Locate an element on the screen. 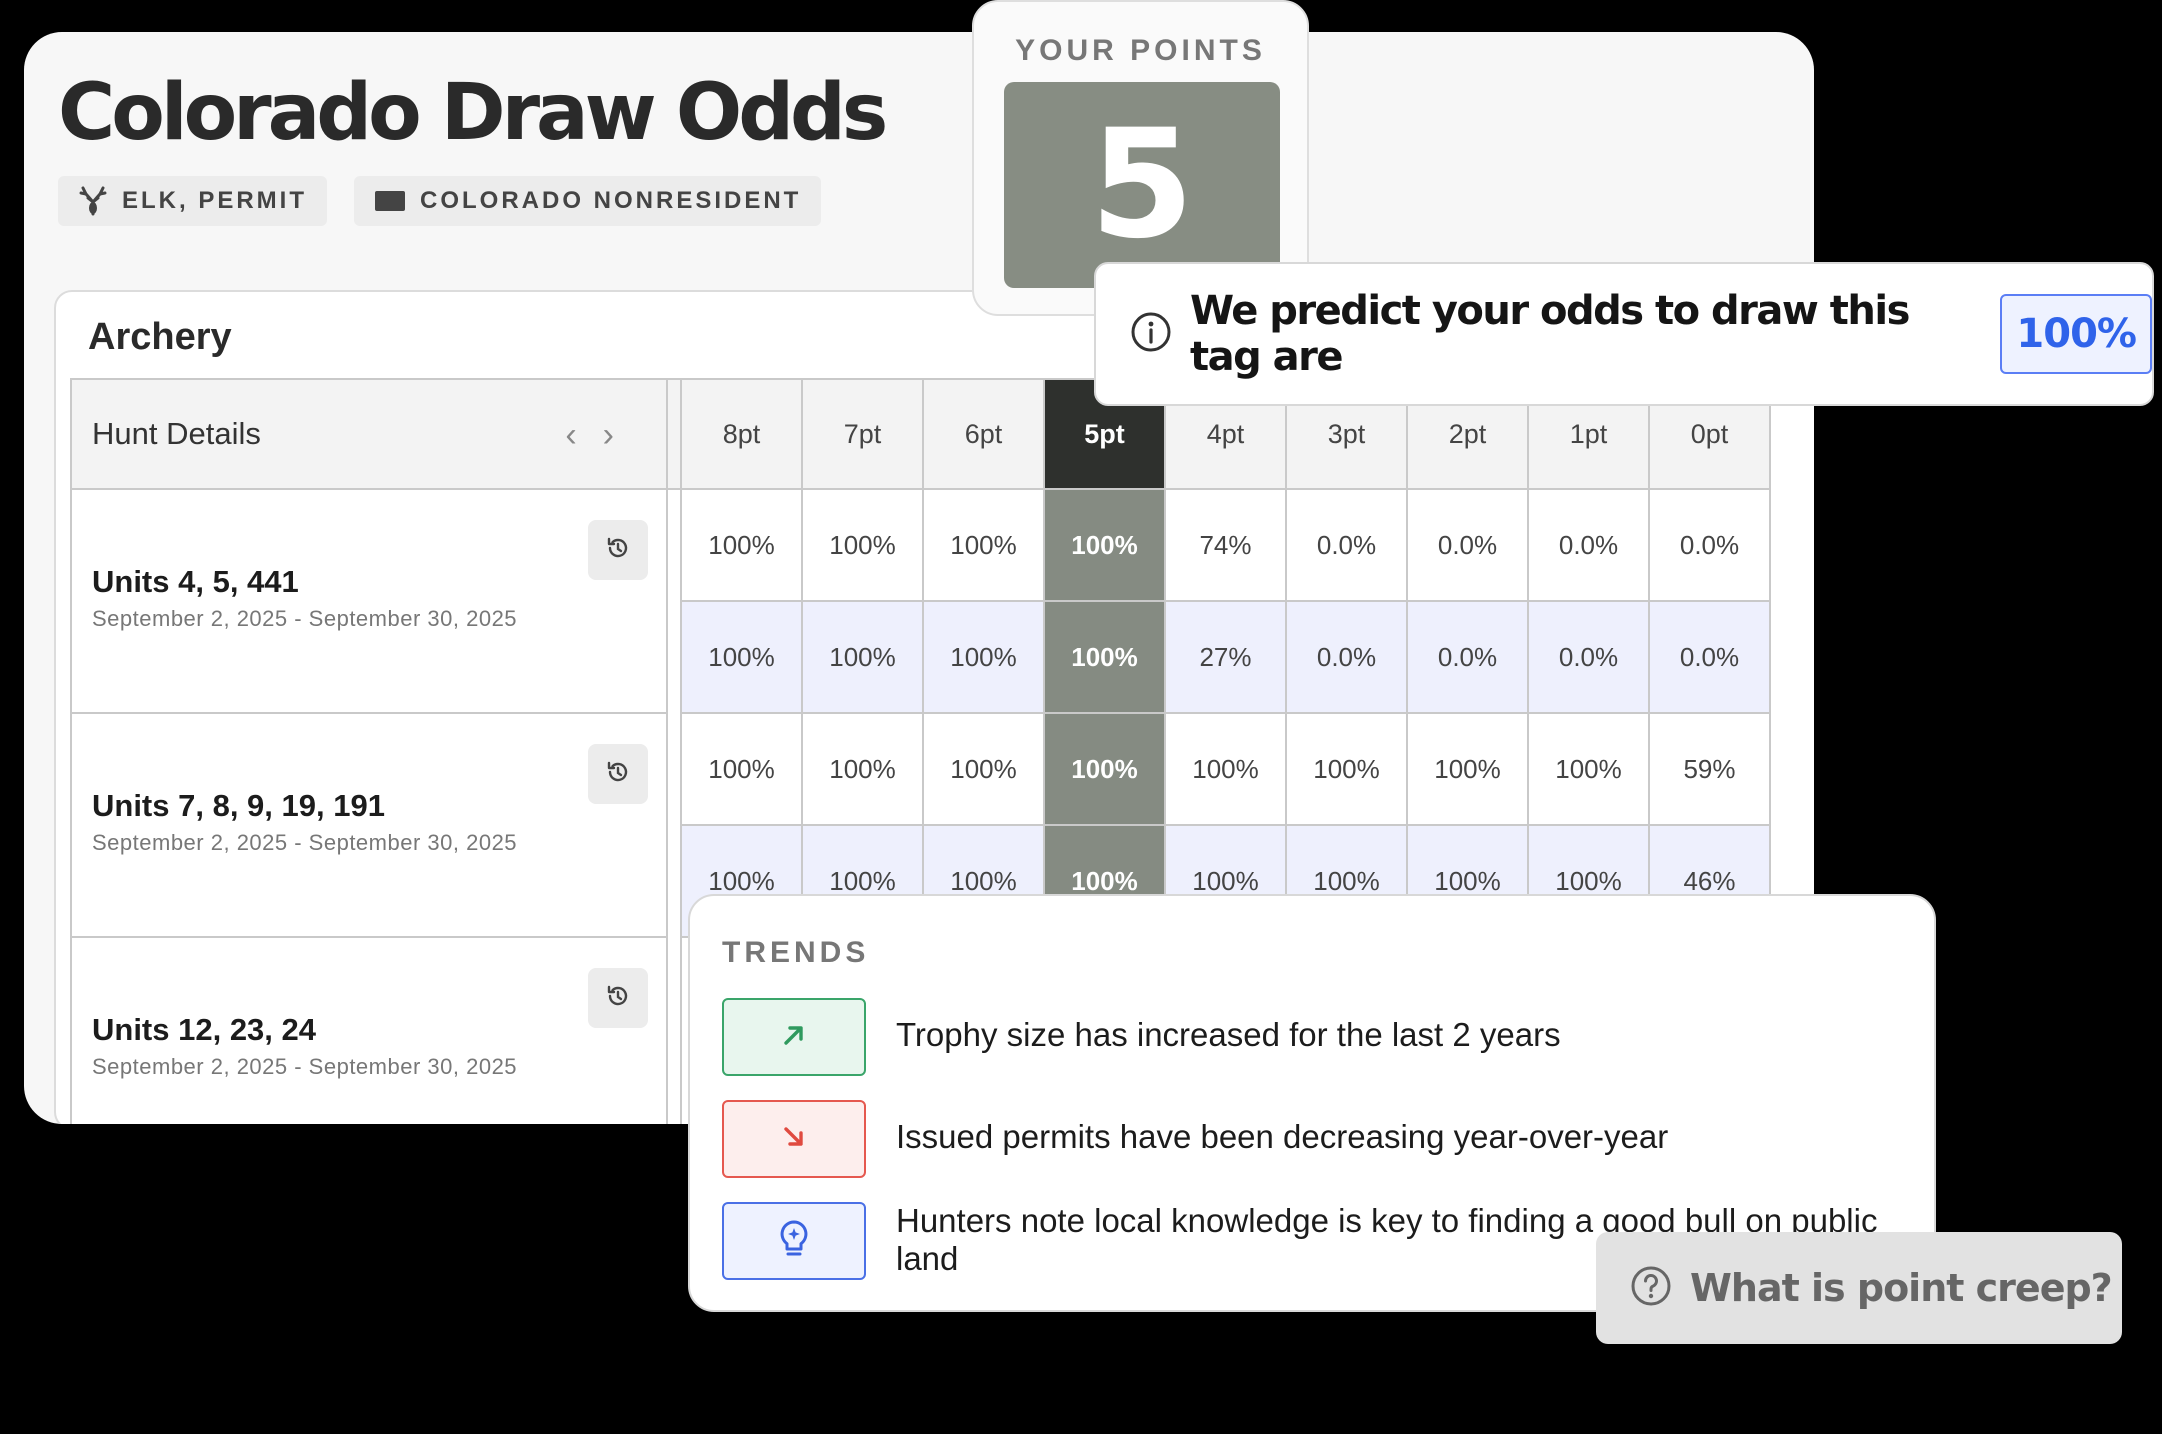 The width and height of the screenshot is (2162, 1434). col-header-7pt: 7pt is located at coordinates (863, 434).